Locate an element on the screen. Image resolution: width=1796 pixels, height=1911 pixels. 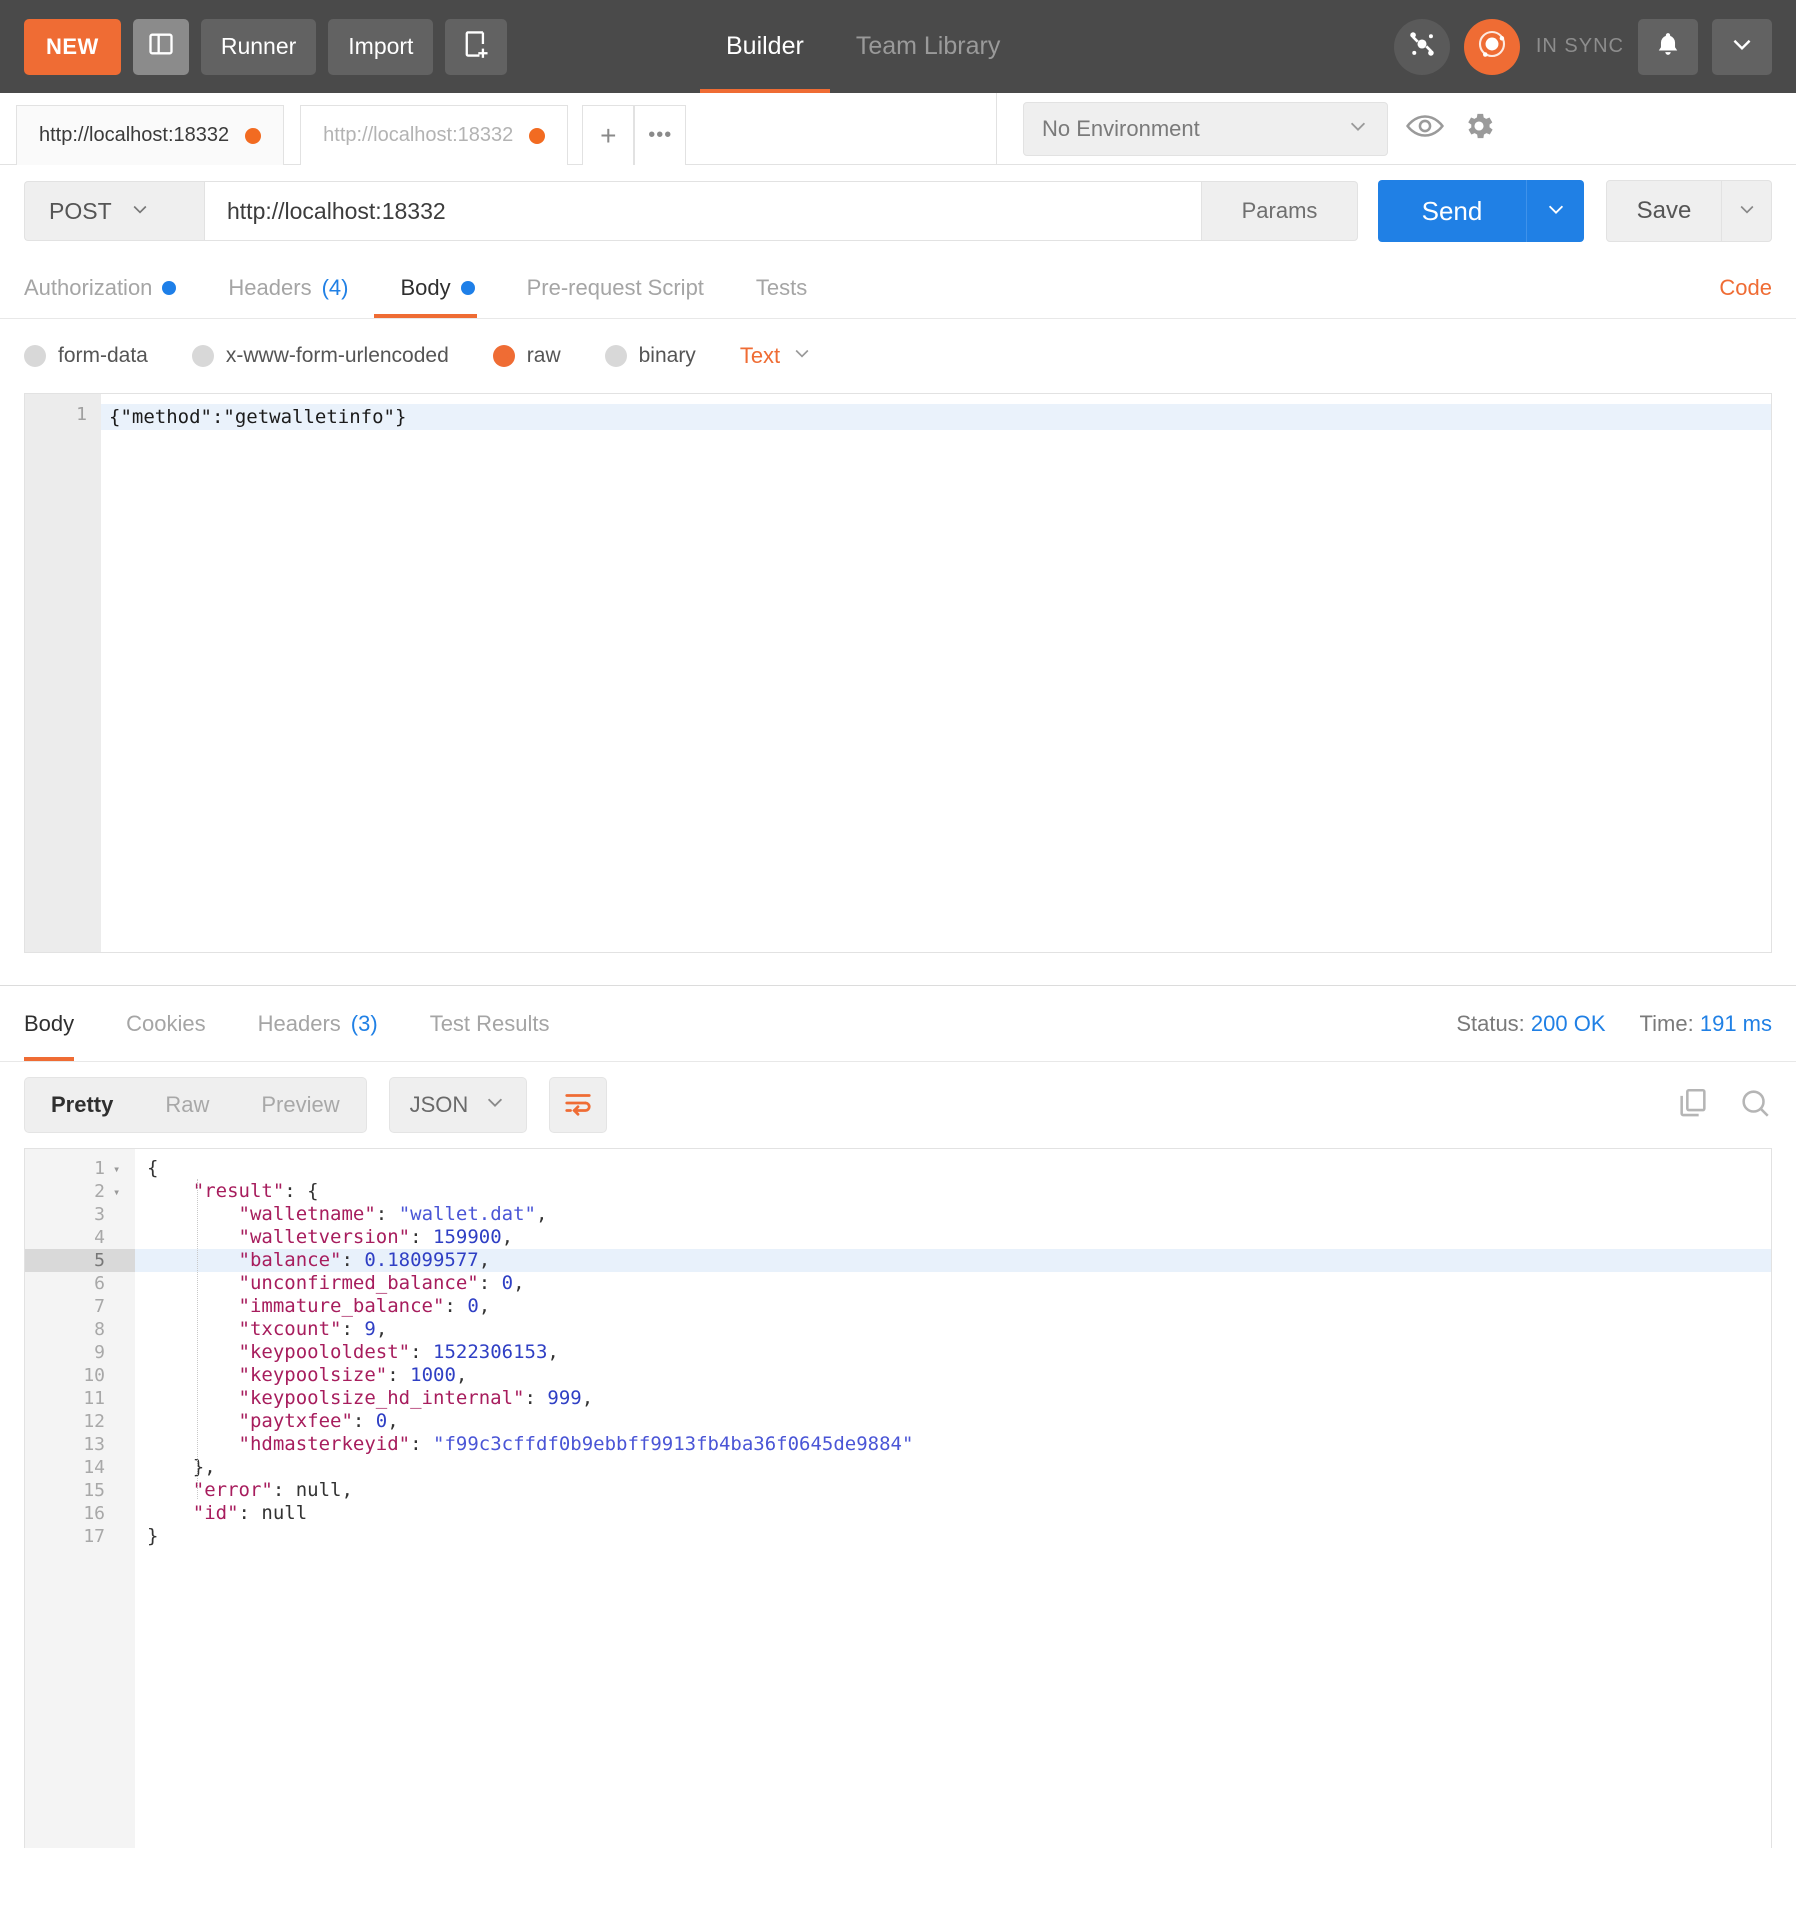
response-tool-right is located at coordinates (1724, 1105).